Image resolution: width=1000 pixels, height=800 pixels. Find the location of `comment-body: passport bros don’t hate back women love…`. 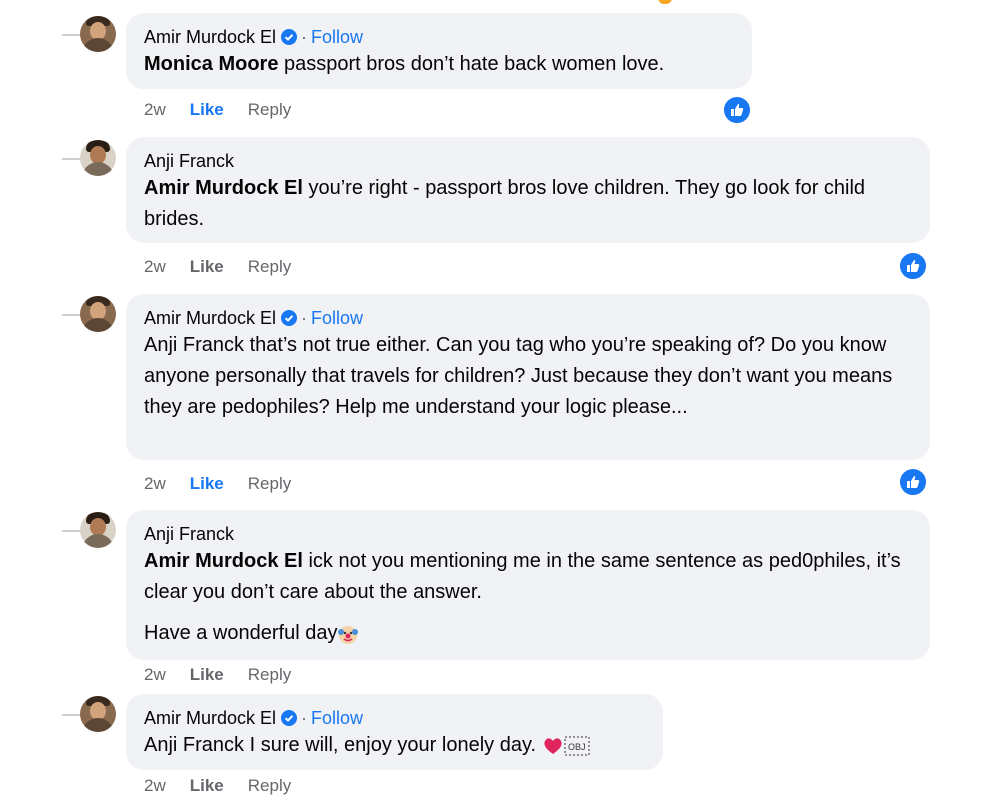

comment-body: passport bros don’t hate back women love… is located at coordinates (471, 64).